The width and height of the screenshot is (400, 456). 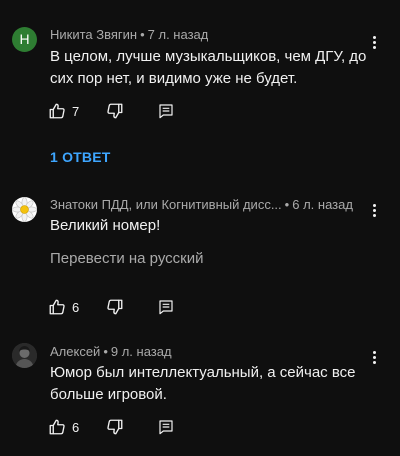 I want to click on view-replies-button: 1 ОТВЕТ, so click(x=80, y=157).